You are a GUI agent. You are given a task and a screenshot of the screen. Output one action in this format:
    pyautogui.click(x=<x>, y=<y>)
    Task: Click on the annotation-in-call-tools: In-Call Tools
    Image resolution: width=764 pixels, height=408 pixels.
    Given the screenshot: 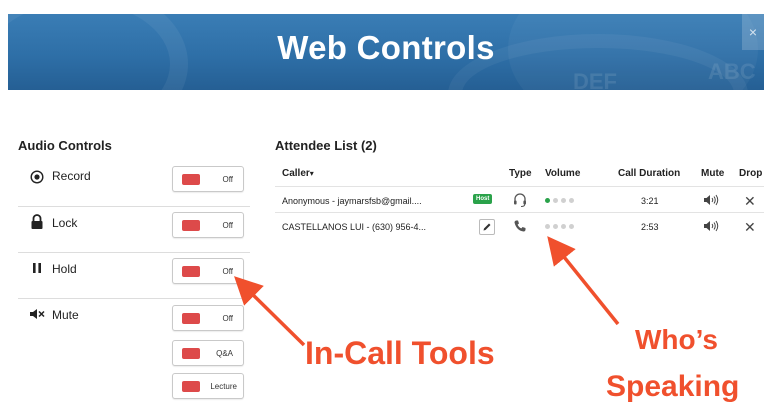 What is the action you would take?
    pyautogui.click(x=400, y=353)
    